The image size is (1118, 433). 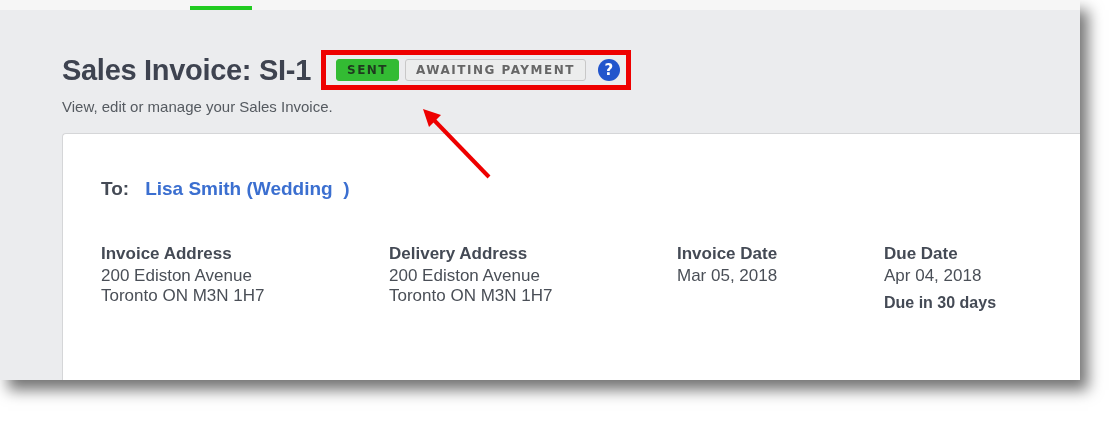 What do you see at coordinates (728, 276) in the screenshot?
I see `field-value: Mar 05, 2018` at bounding box center [728, 276].